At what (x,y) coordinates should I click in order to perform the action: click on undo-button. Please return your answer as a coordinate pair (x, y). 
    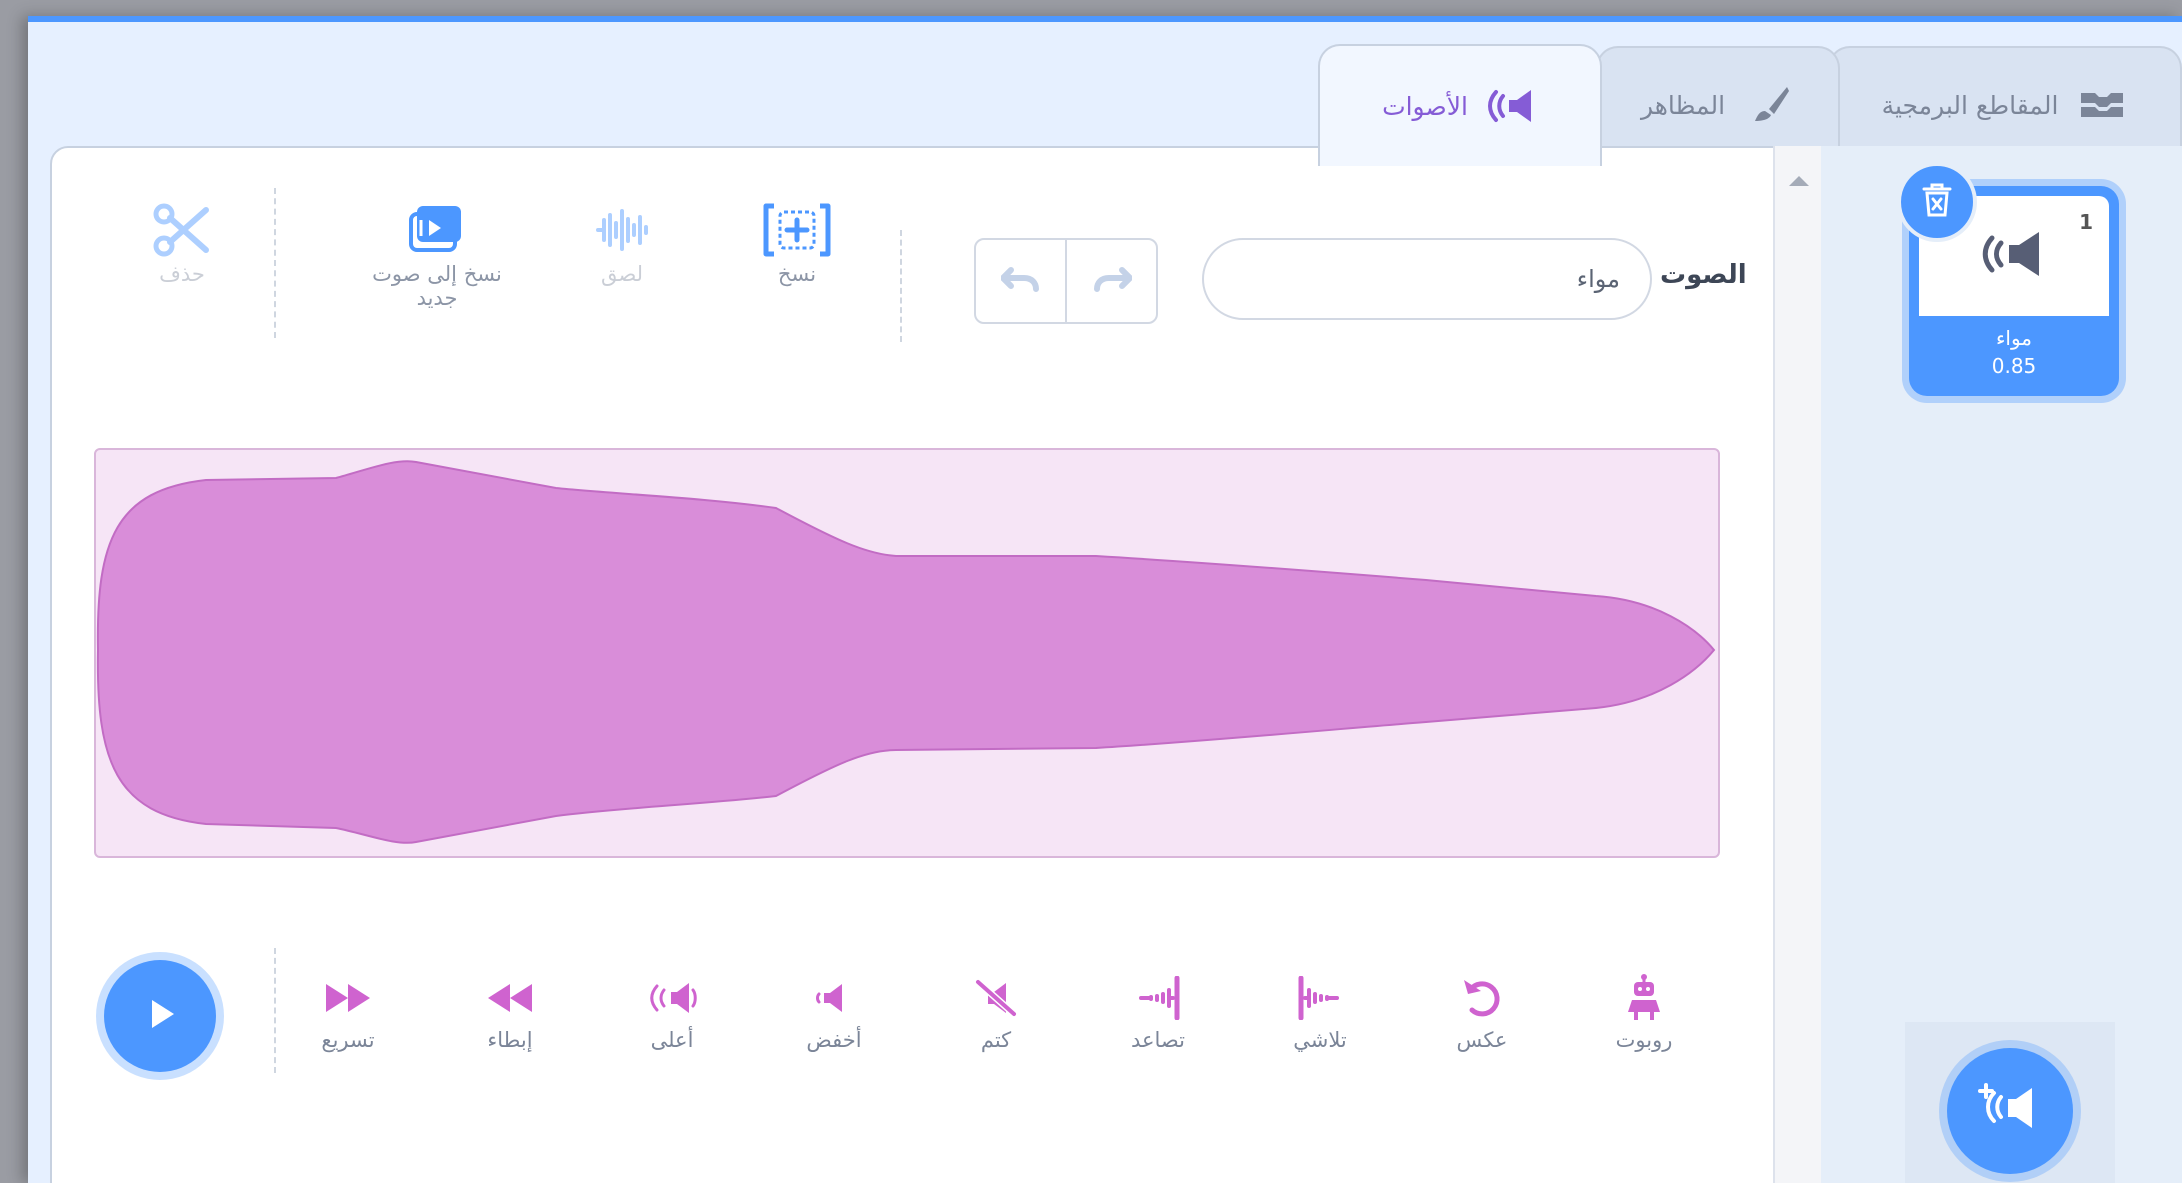
    Looking at the image, I should click on (1020, 281).